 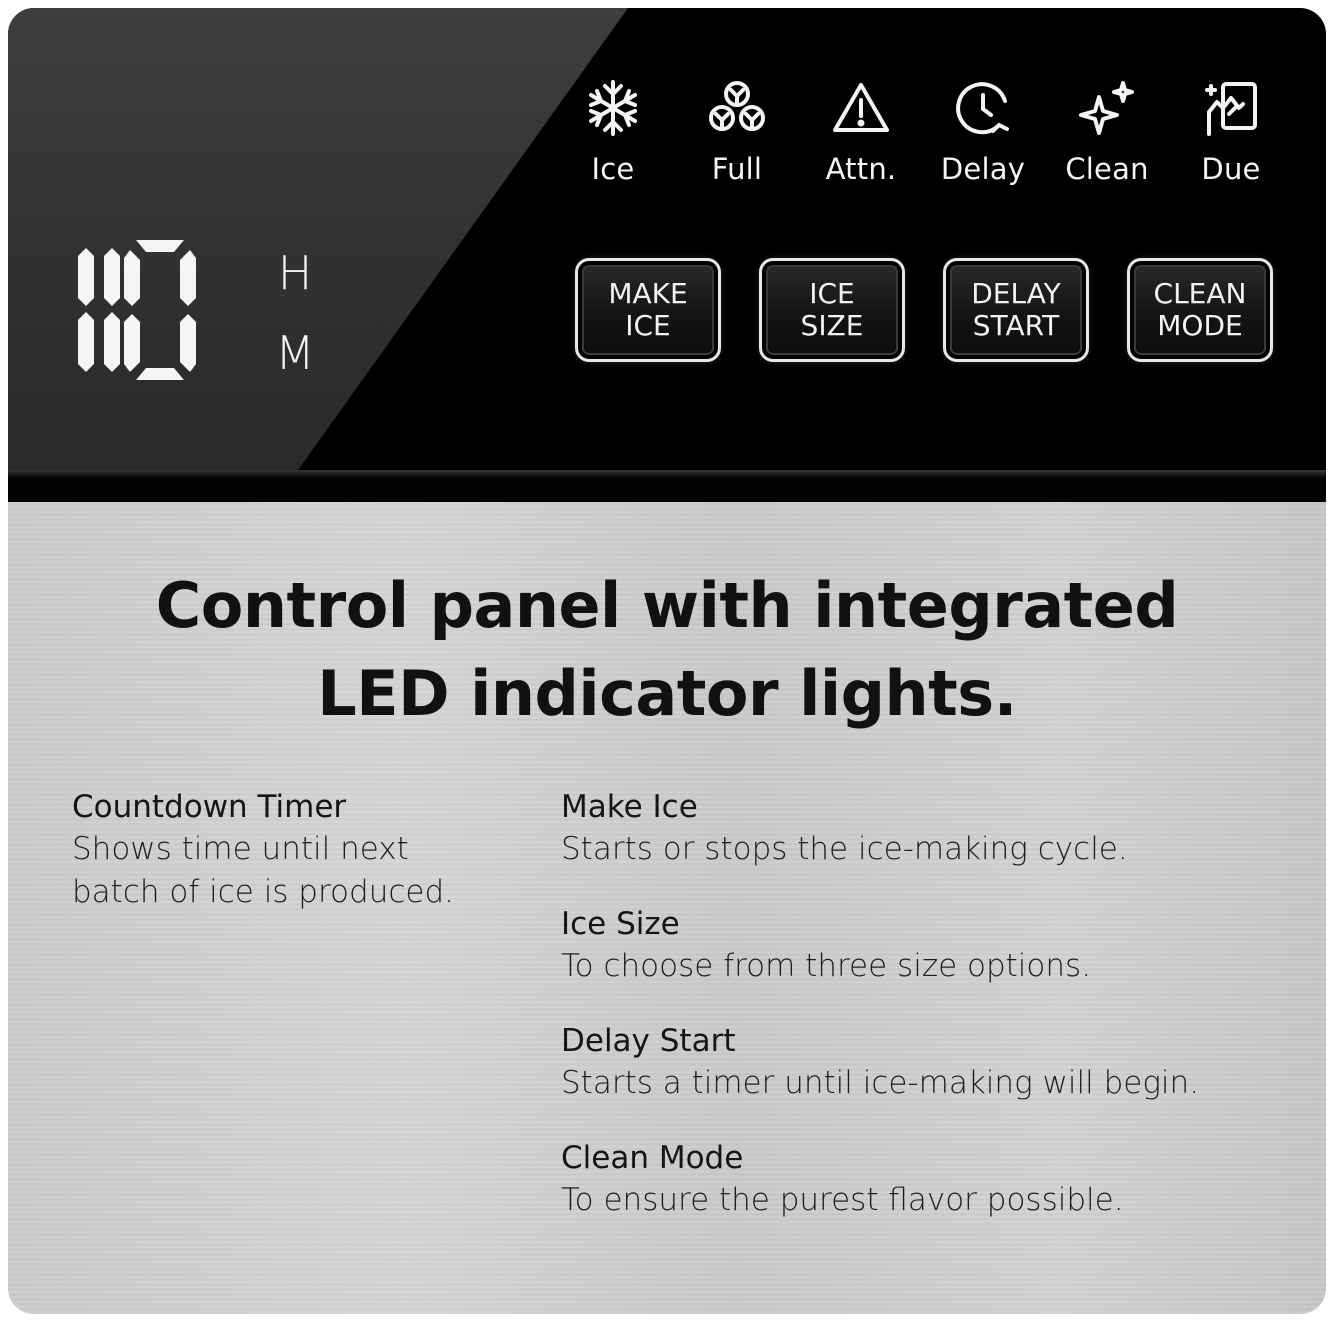 I want to click on feature-title: Clean Mode, so click(x=652, y=1158).